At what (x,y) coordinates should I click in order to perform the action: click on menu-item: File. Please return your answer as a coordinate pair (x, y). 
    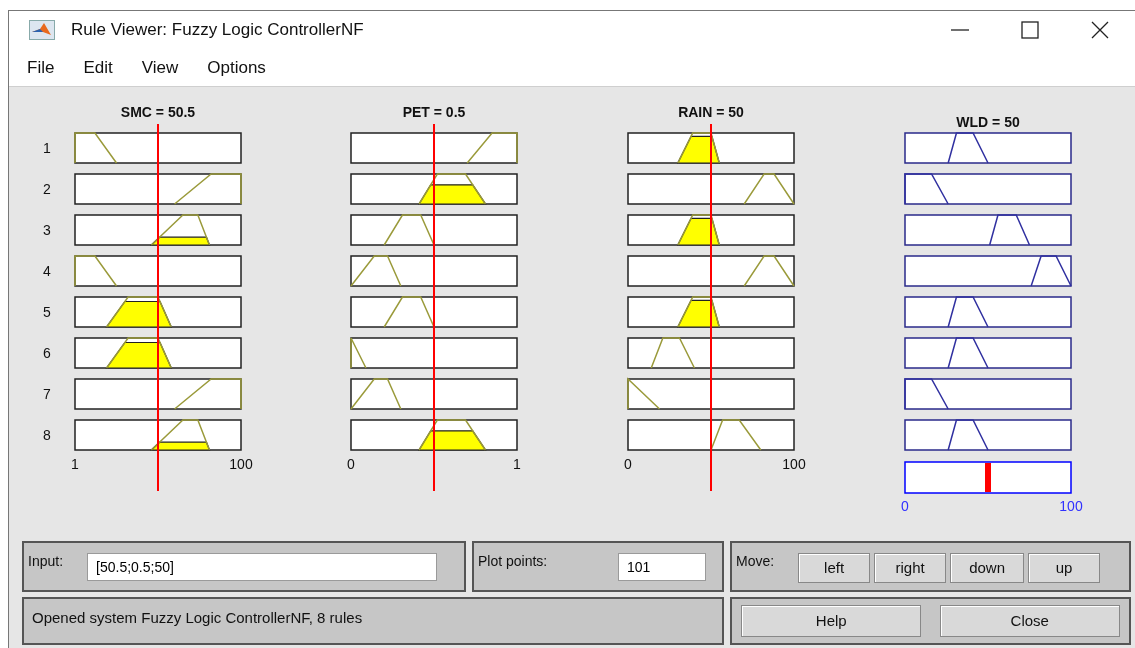
    Looking at the image, I should click on (46, 67).